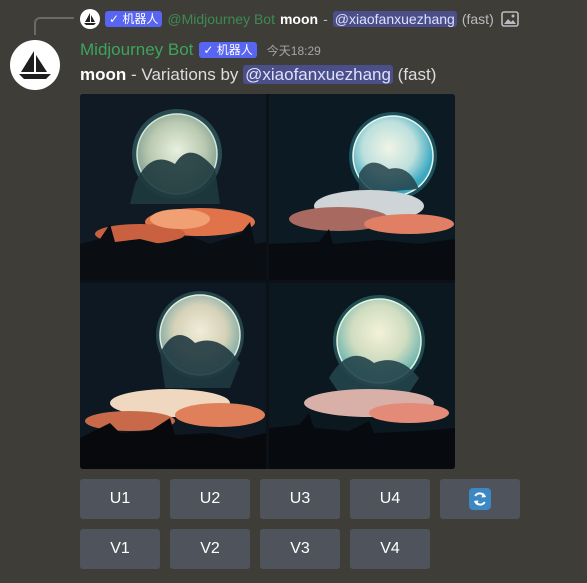  Describe the element at coordinates (103, 74) in the screenshot. I see `prompt-text: moon` at that location.